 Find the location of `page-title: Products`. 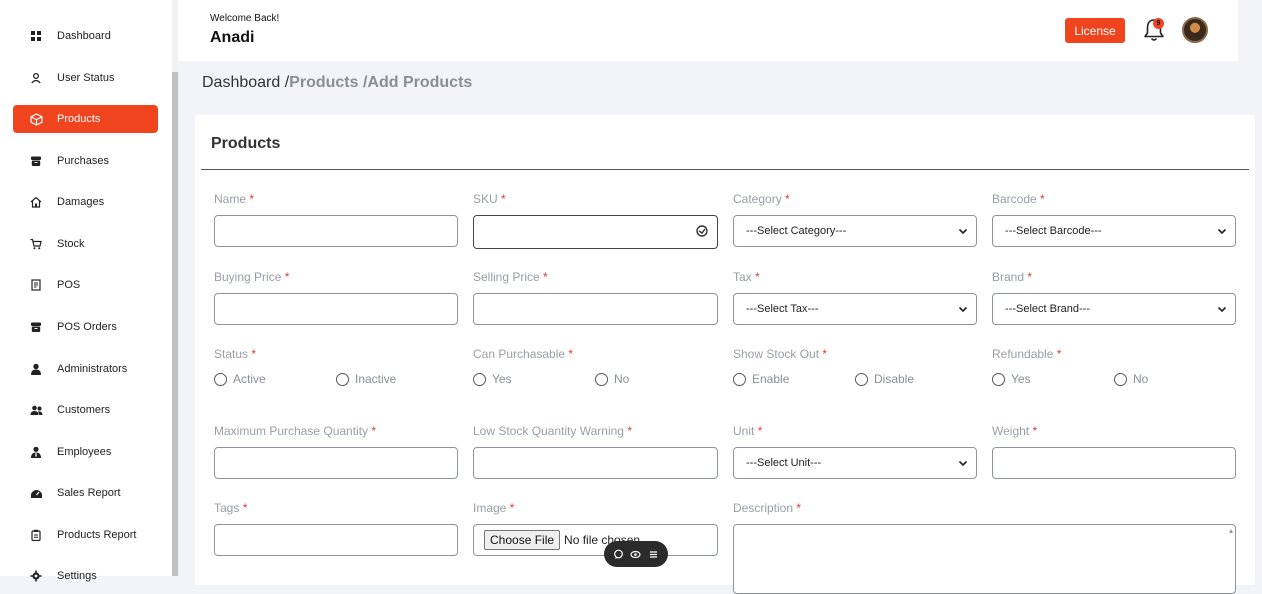

page-title: Products is located at coordinates (246, 143).